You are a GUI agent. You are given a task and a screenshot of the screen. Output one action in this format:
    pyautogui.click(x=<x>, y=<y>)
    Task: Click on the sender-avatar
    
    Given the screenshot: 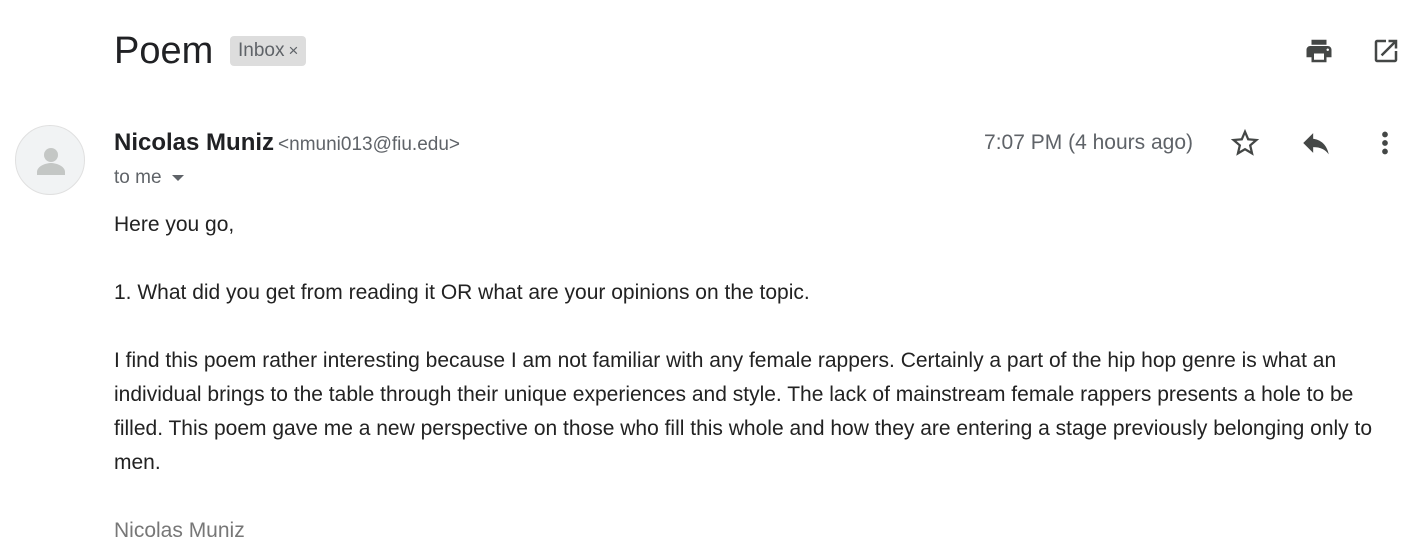 What is the action you would take?
    pyautogui.click(x=50, y=160)
    